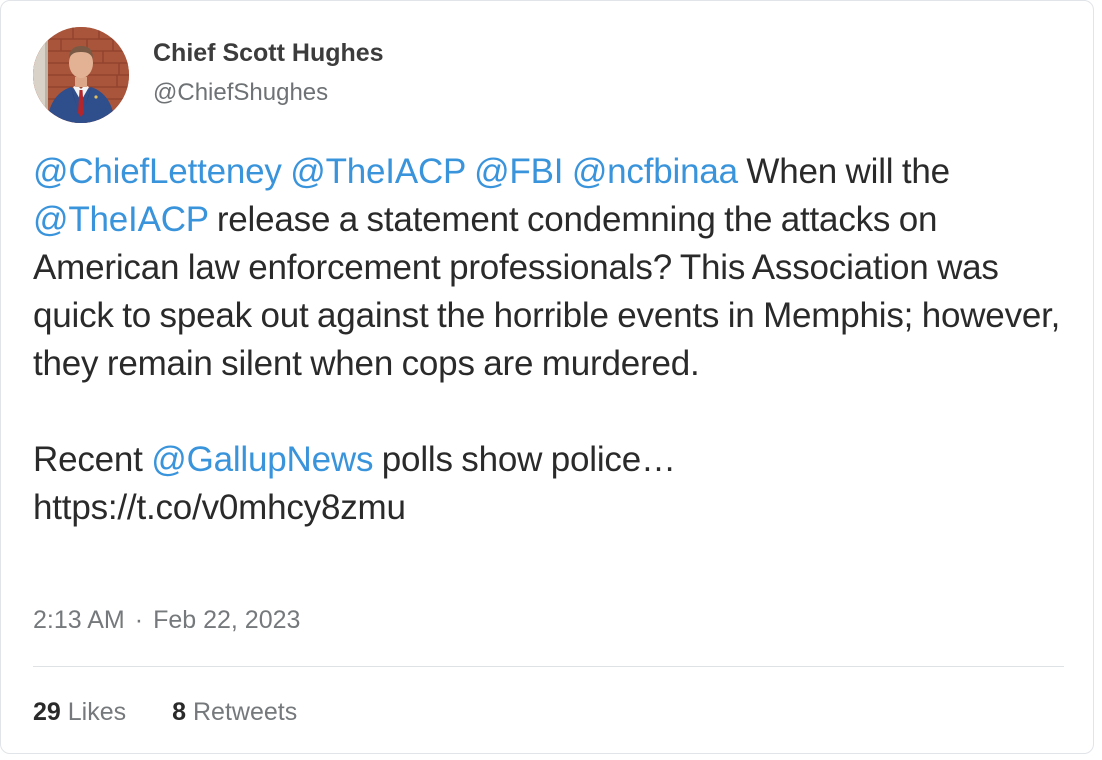  What do you see at coordinates (843, 171) in the screenshot?
I see `tweet-text-segment: When will the` at bounding box center [843, 171].